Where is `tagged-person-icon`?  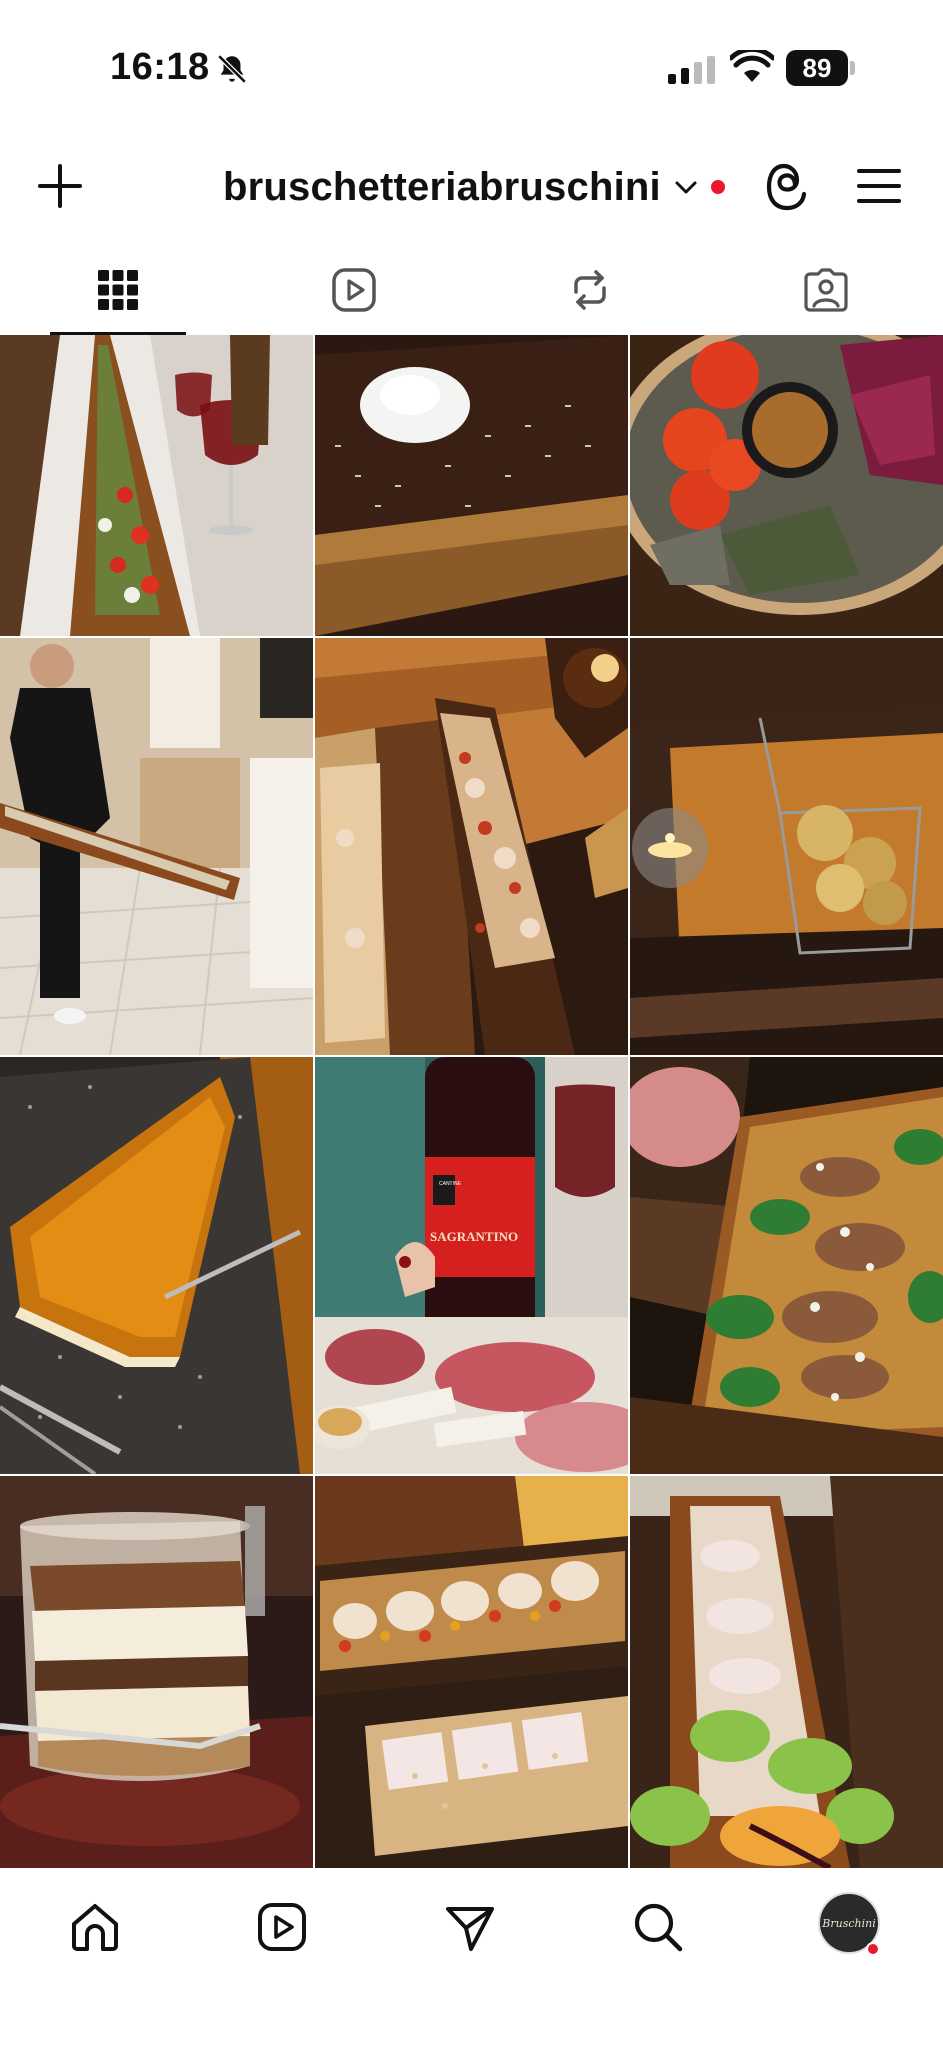 tagged-person-icon is located at coordinates (826, 290).